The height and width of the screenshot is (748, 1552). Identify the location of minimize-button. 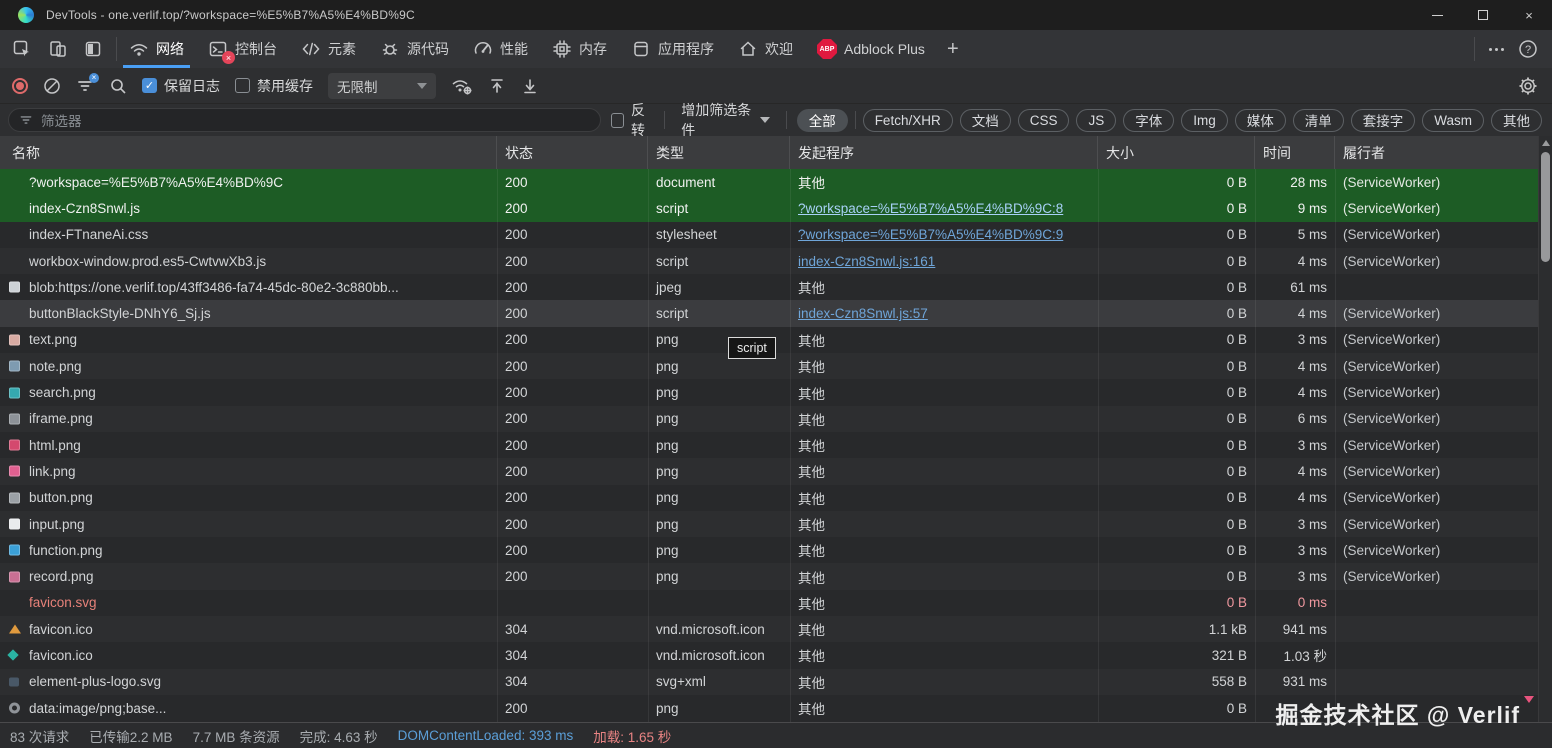
(1437, 15).